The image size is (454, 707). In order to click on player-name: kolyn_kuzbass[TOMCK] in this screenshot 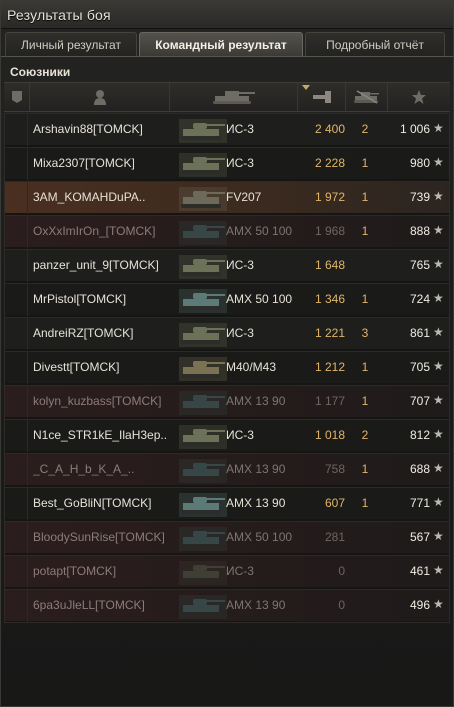, I will do `click(113, 401)`.